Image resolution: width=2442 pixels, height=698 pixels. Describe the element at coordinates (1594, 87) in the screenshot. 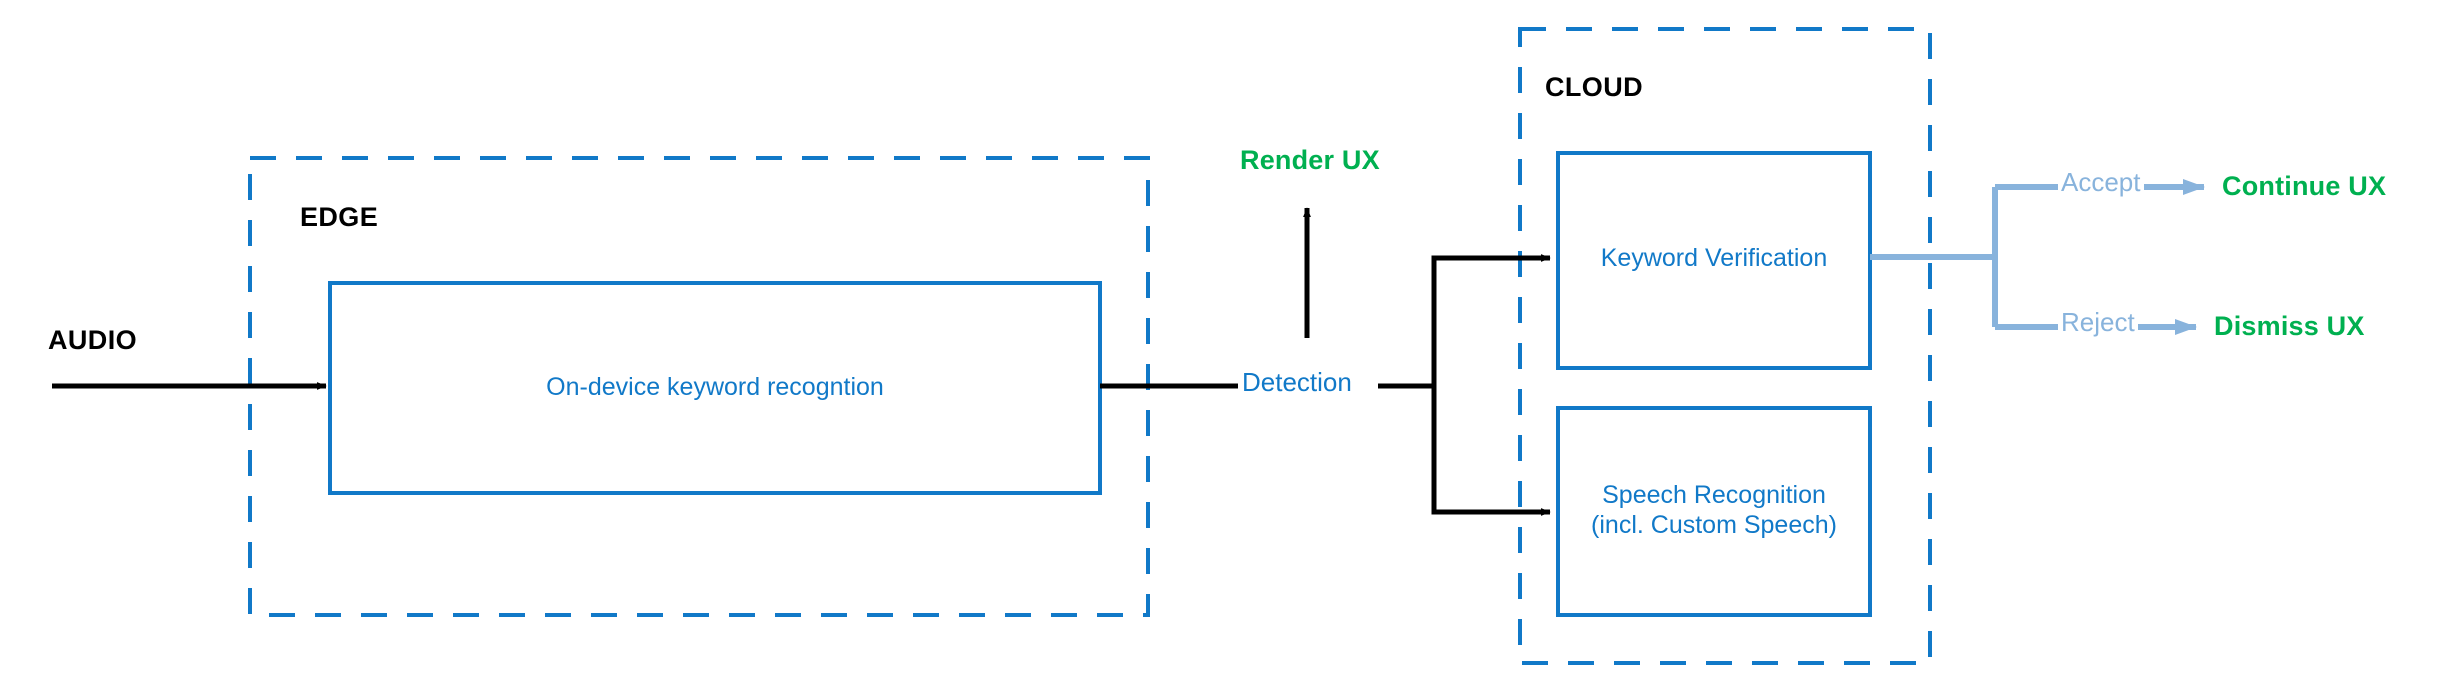

I see `zone-title-cloud: CLOUD` at that location.